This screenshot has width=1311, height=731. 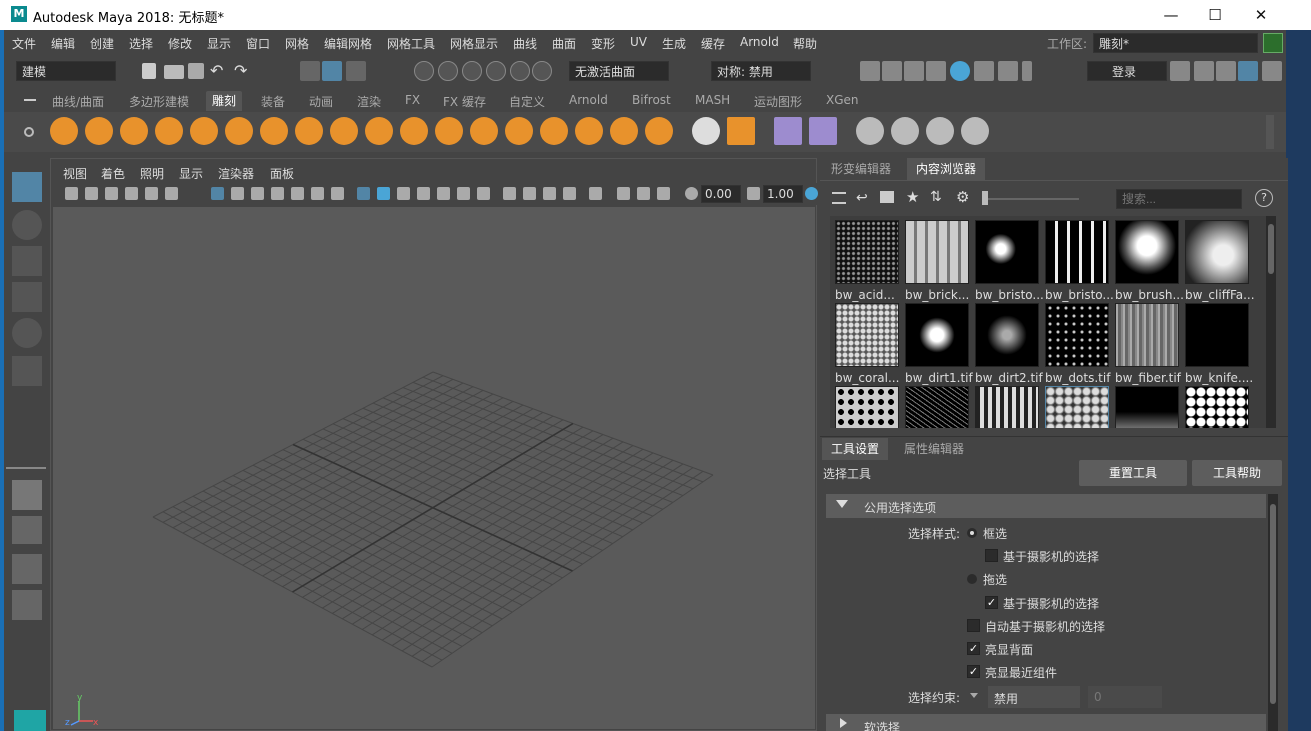 What do you see at coordinates (712, 100) in the screenshot?
I see `shelf-tab-mash: MASH` at bounding box center [712, 100].